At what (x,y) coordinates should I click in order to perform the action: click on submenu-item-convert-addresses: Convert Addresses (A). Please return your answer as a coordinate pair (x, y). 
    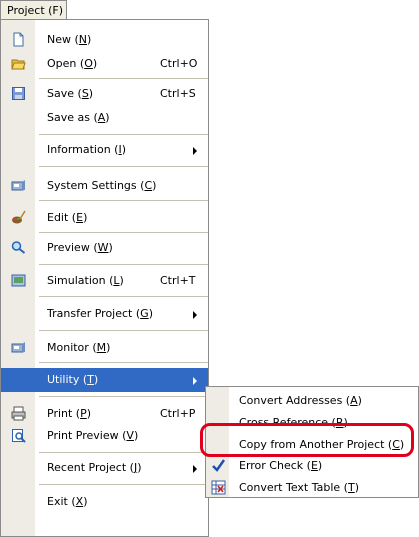
    Looking at the image, I should click on (312, 400).